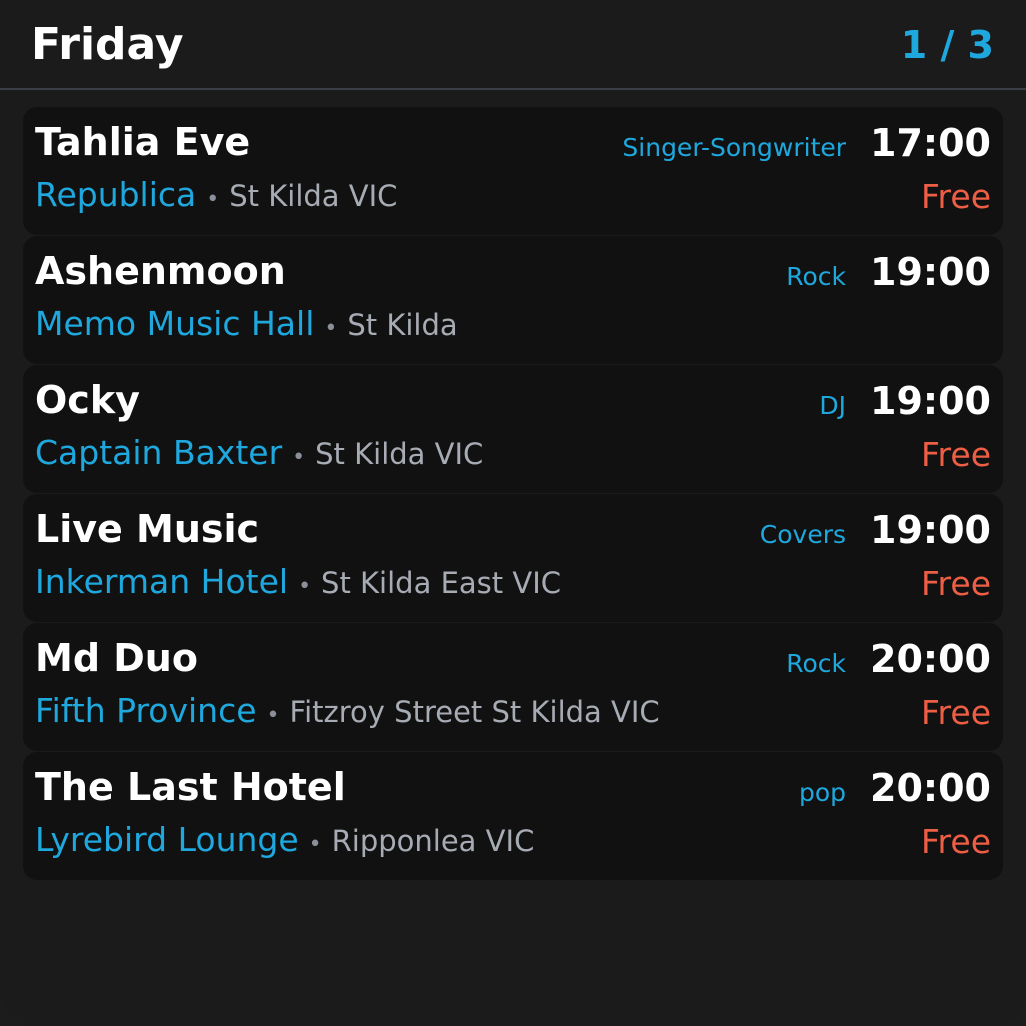 The width and height of the screenshot is (1026, 1026). I want to click on suburb-label: St Kilda, so click(402, 325).